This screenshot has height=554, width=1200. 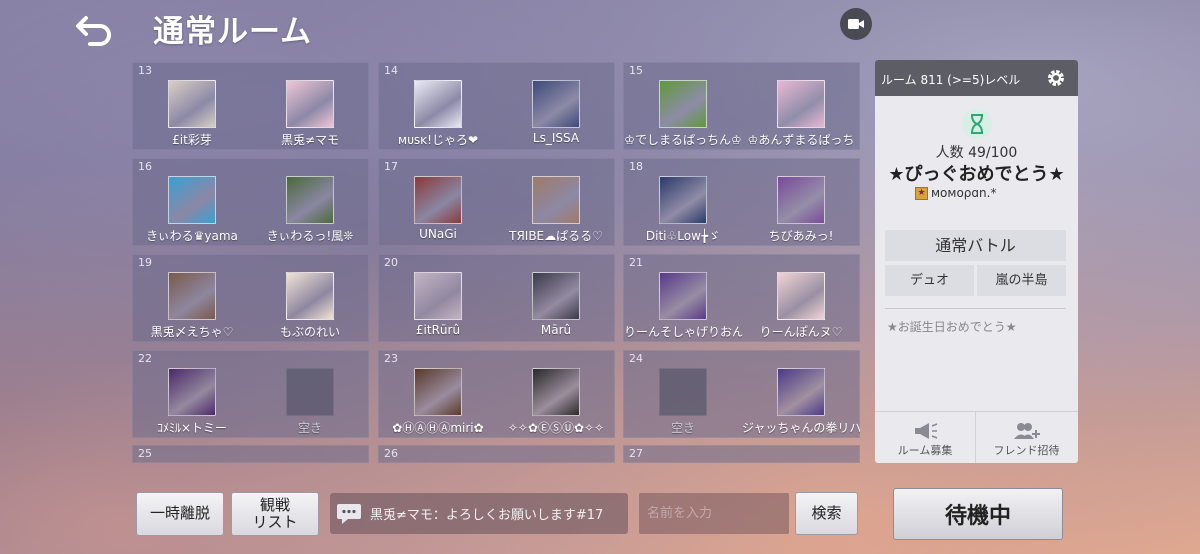 I want to click on player-slot: ジャッちゃんの拳リハ, so click(x=801, y=403).